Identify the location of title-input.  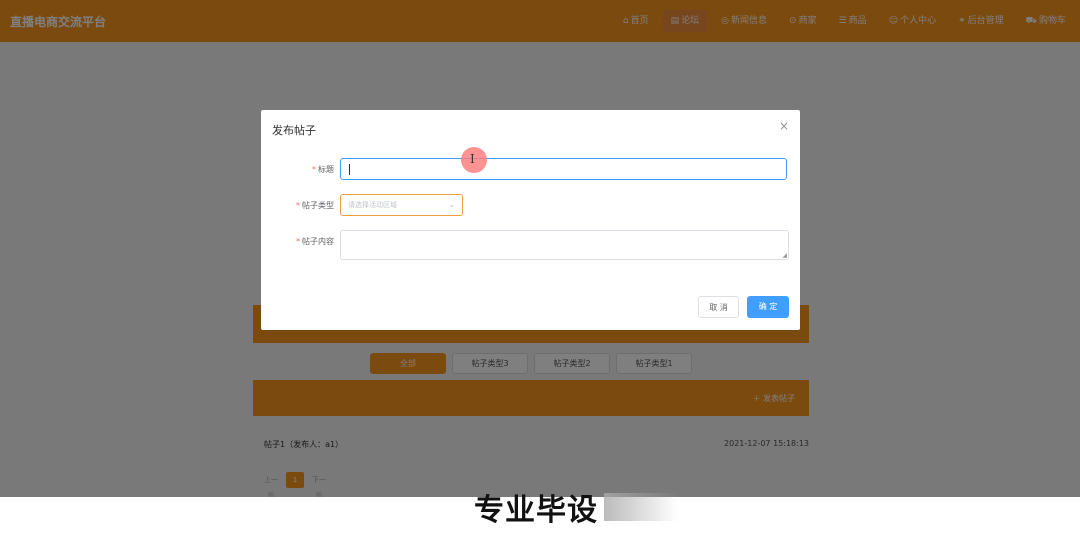
(563, 169).